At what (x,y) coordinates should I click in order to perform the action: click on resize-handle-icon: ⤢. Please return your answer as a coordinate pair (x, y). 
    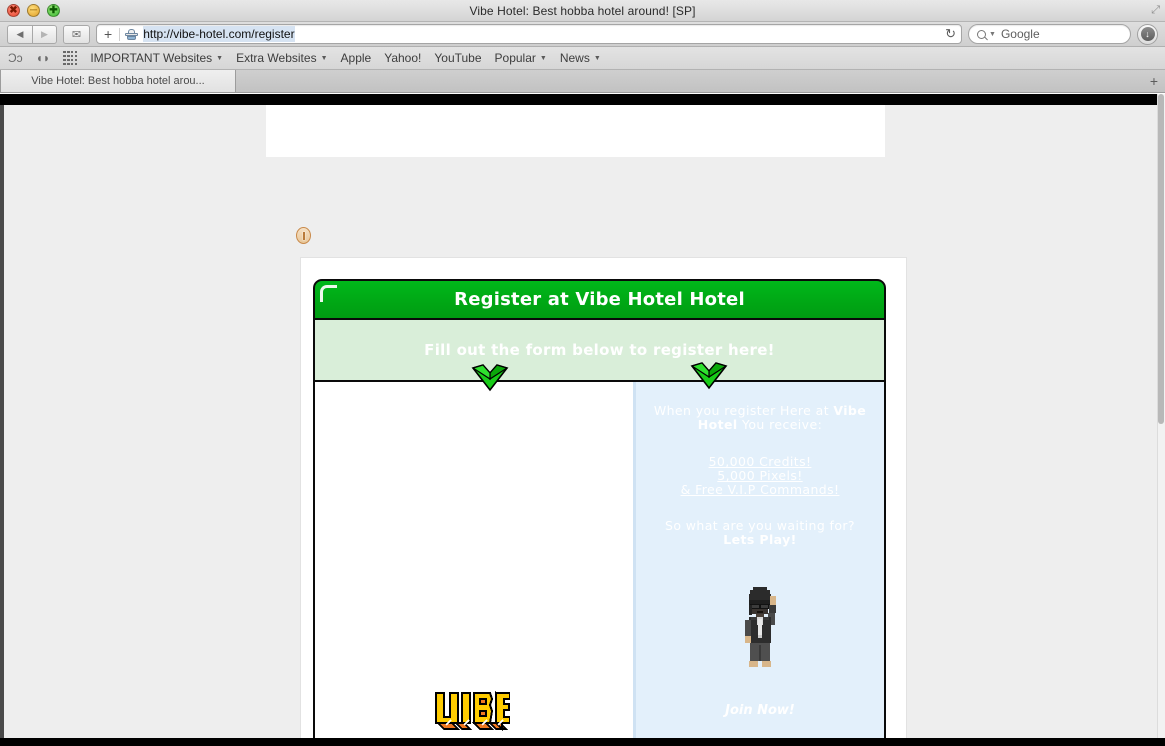
    Looking at the image, I should click on (1155, 10).